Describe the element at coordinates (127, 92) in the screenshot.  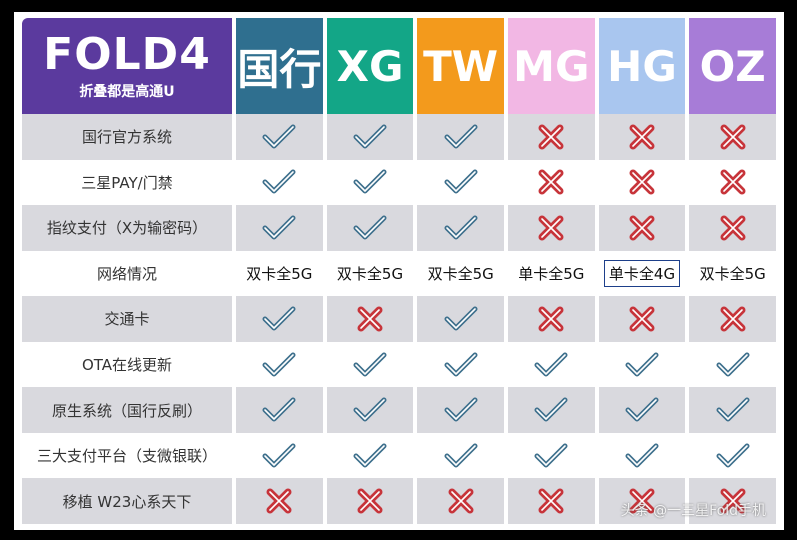
I see `logo-subtitle: 折叠都是高通U` at that location.